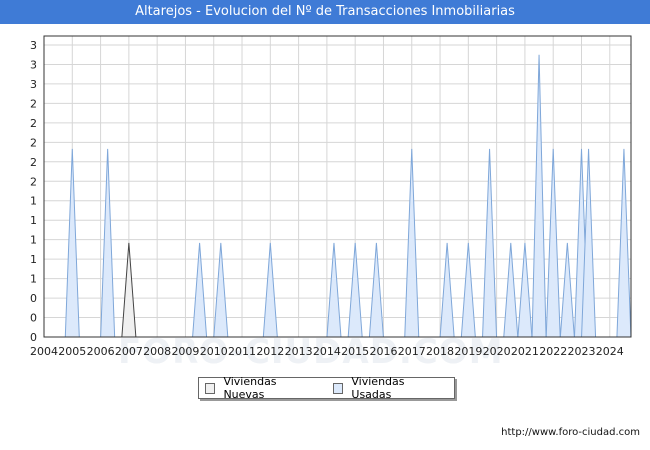 Image resolution: width=650 pixels, height=450 pixels. Describe the element at coordinates (242, 351) in the screenshot. I see `x-tick-label: 2011` at that location.